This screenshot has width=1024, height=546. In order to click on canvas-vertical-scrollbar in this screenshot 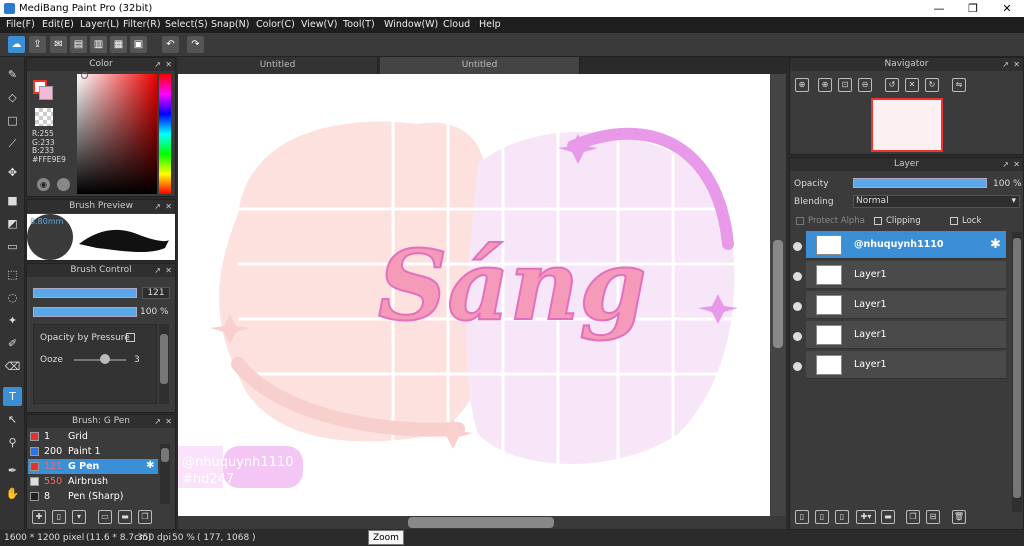, I will do `click(778, 295)`.